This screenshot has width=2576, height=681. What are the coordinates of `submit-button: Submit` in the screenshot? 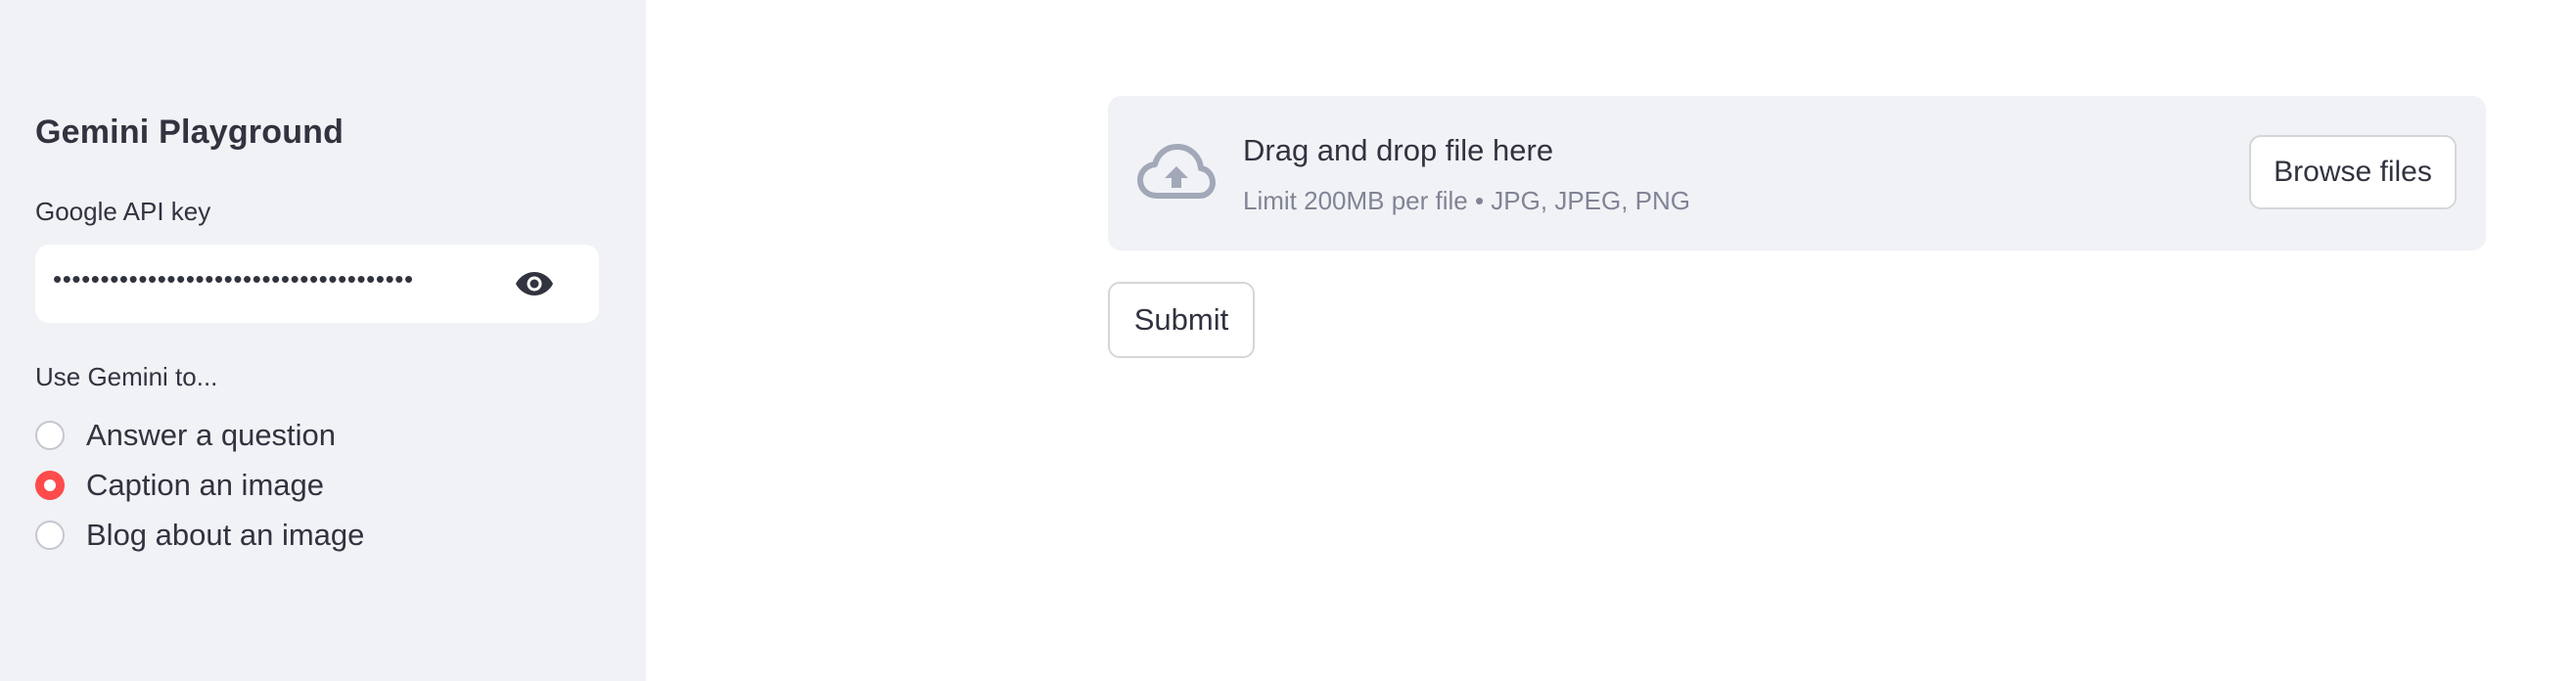 It's located at (1181, 320).